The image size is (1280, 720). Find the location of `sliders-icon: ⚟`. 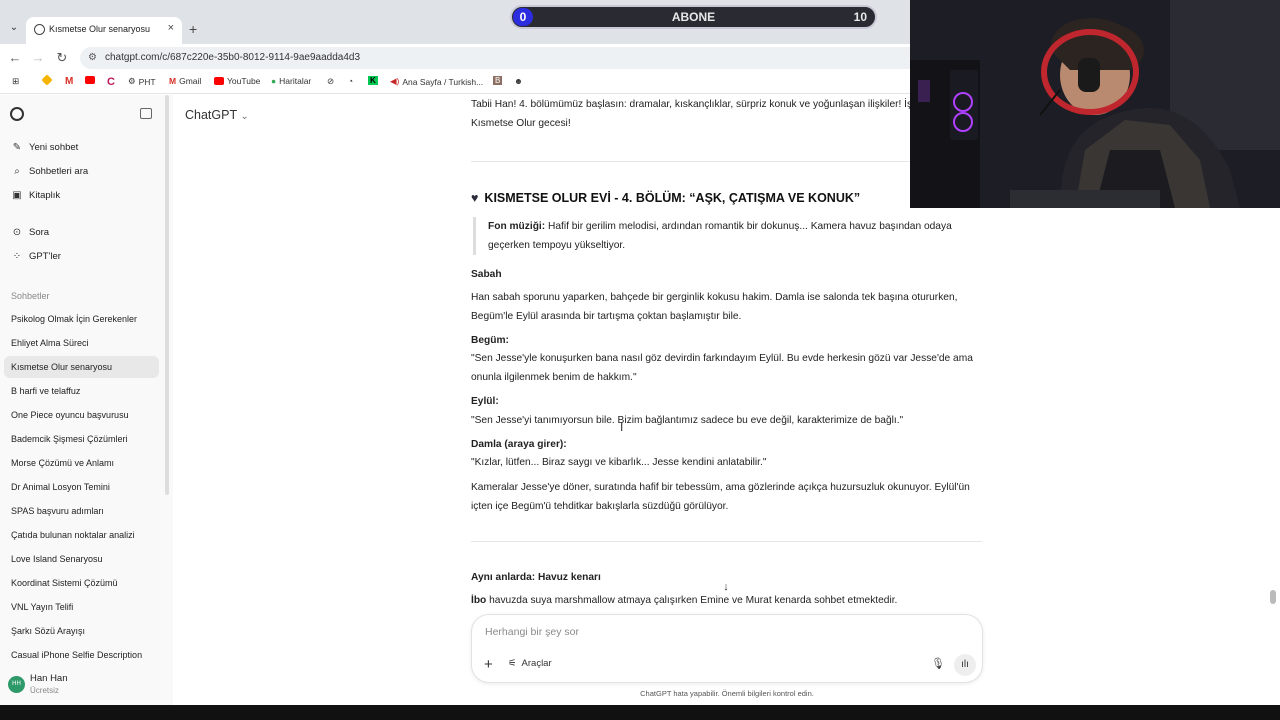

sliders-icon: ⚟ is located at coordinates (512, 663).